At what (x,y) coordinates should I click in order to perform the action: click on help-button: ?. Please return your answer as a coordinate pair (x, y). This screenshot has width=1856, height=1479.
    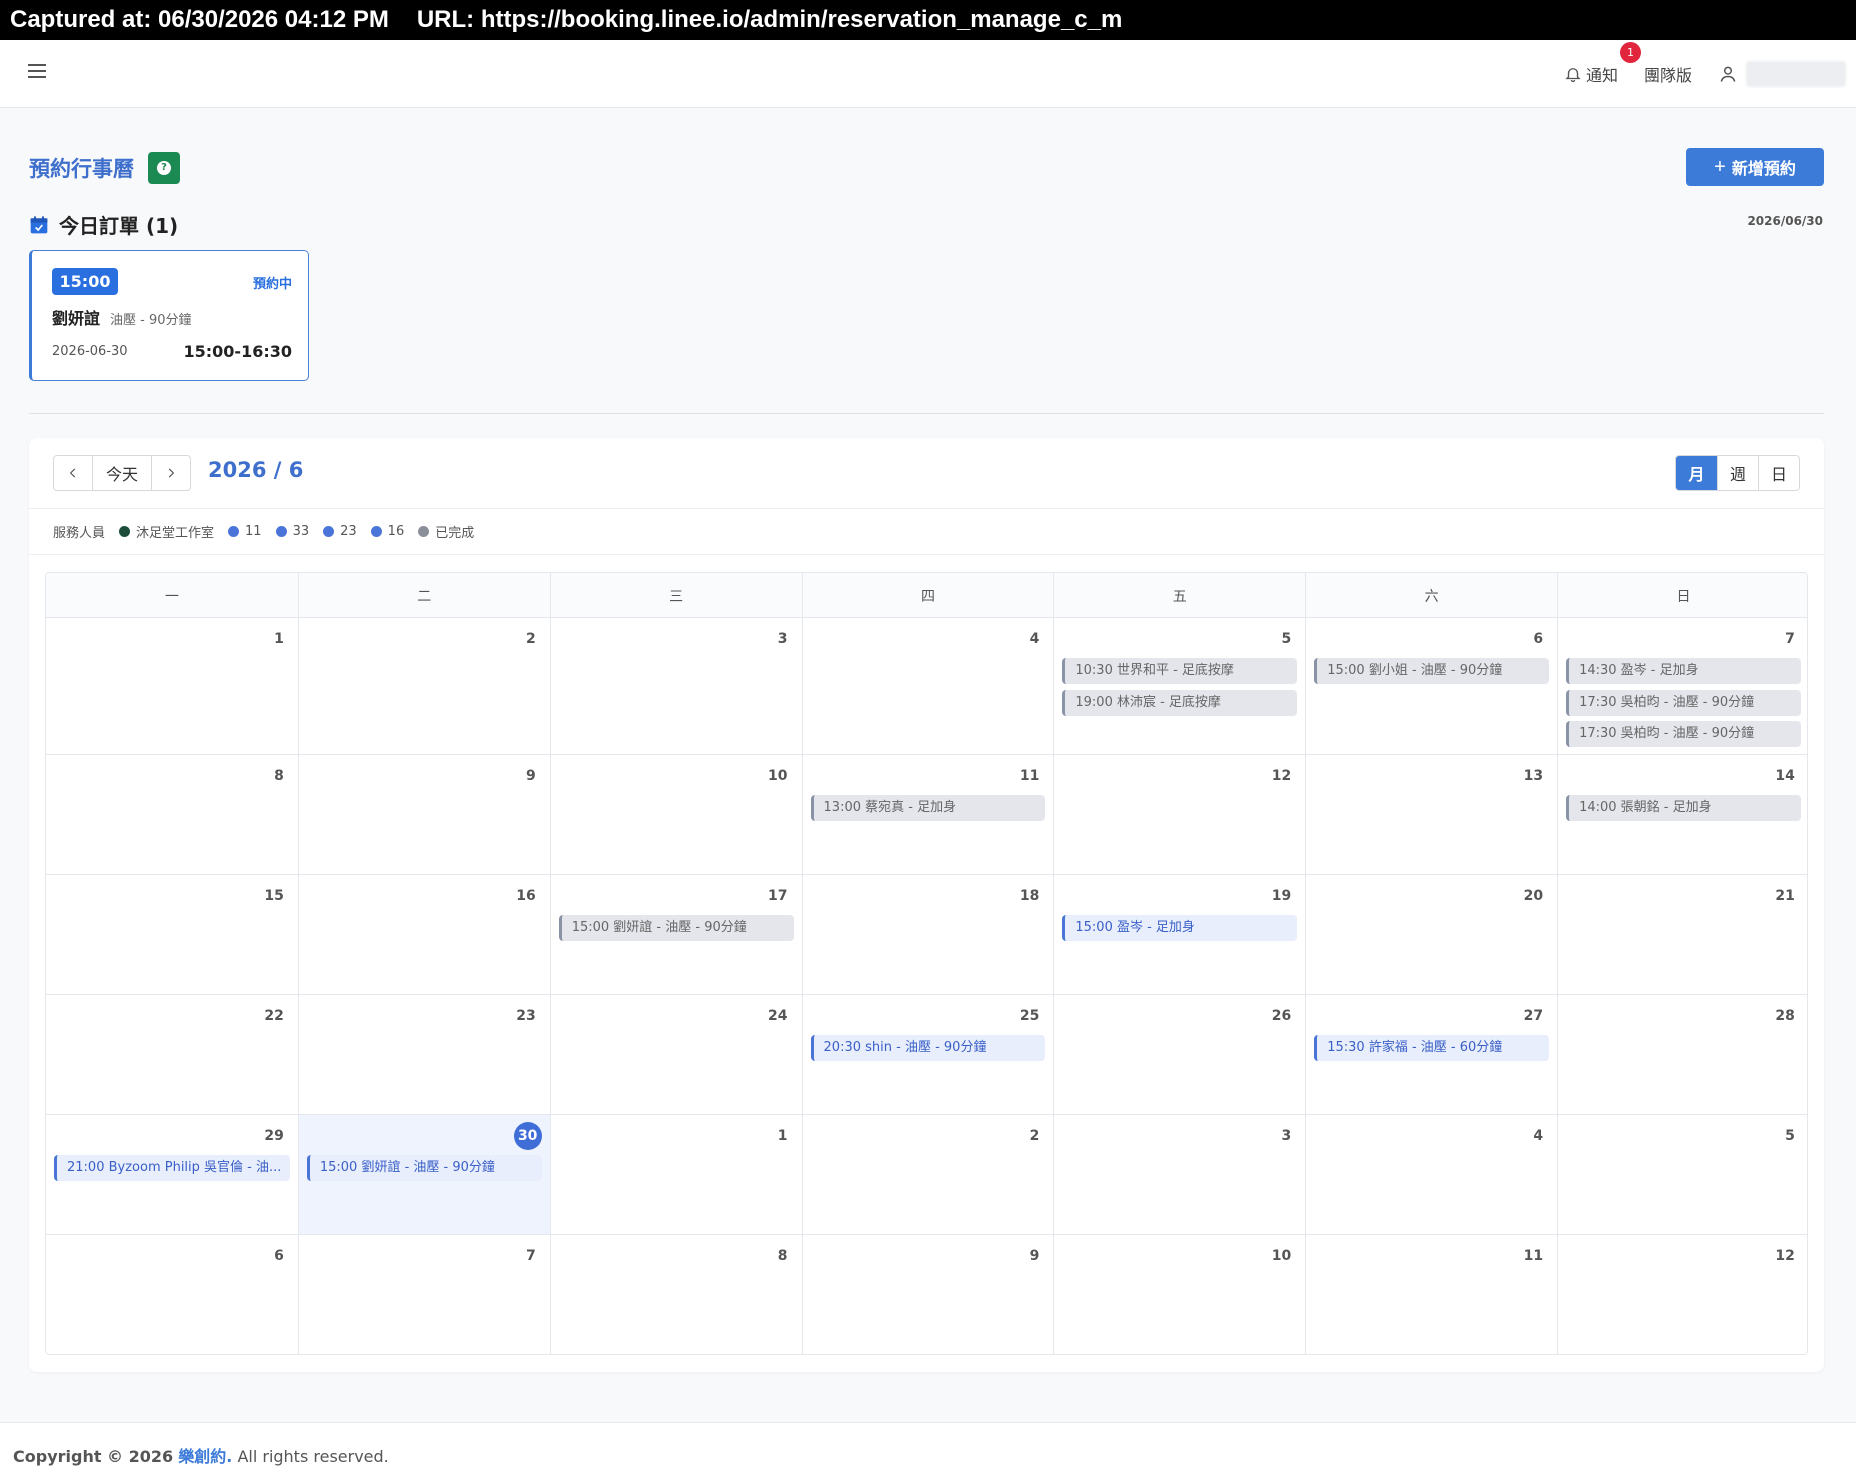
    Looking at the image, I should click on (164, 168).